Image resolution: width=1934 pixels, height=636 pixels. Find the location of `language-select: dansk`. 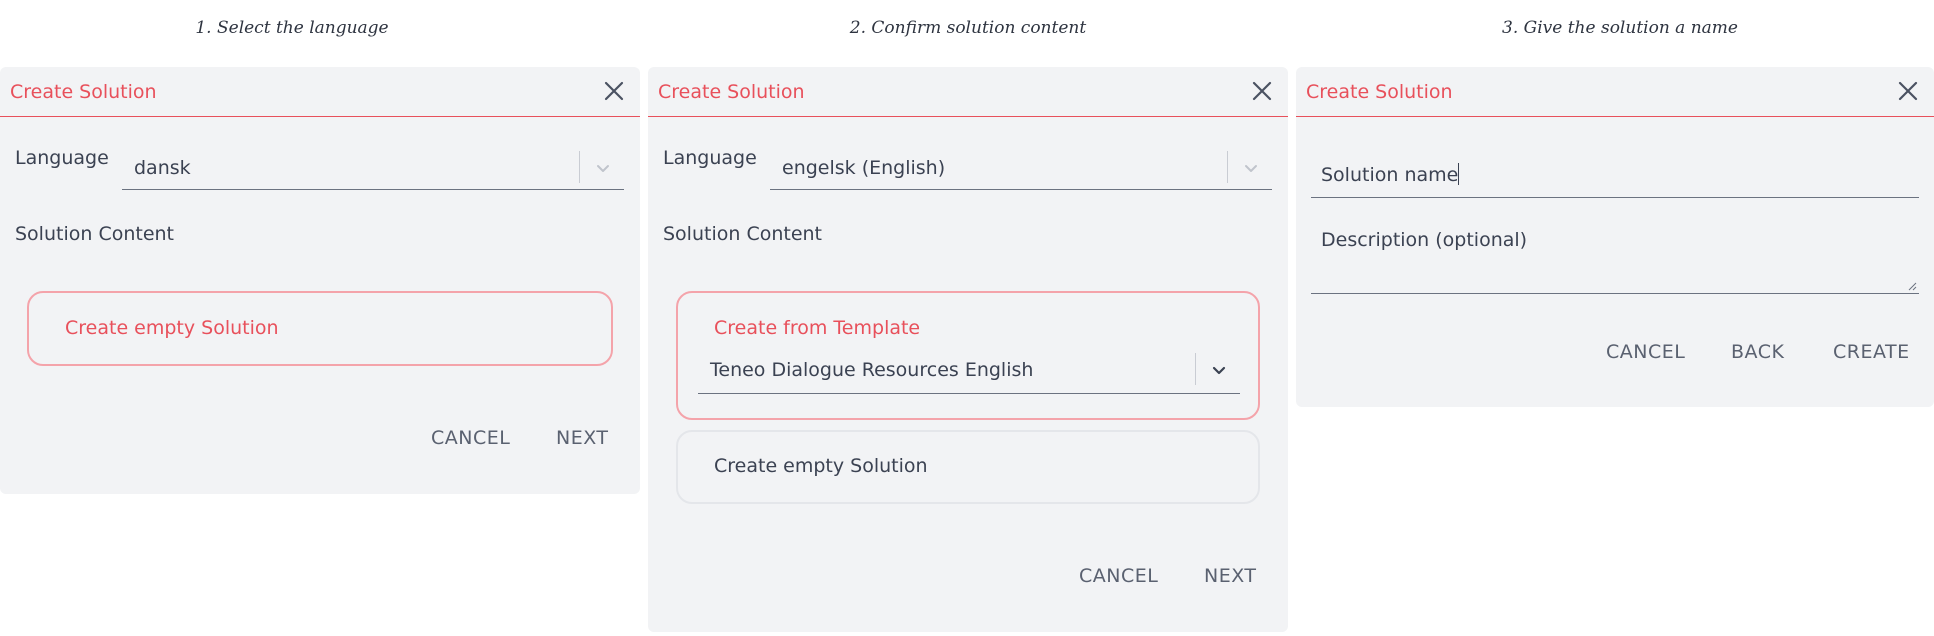

language-select: dansk is located at coordinates (373, 167).